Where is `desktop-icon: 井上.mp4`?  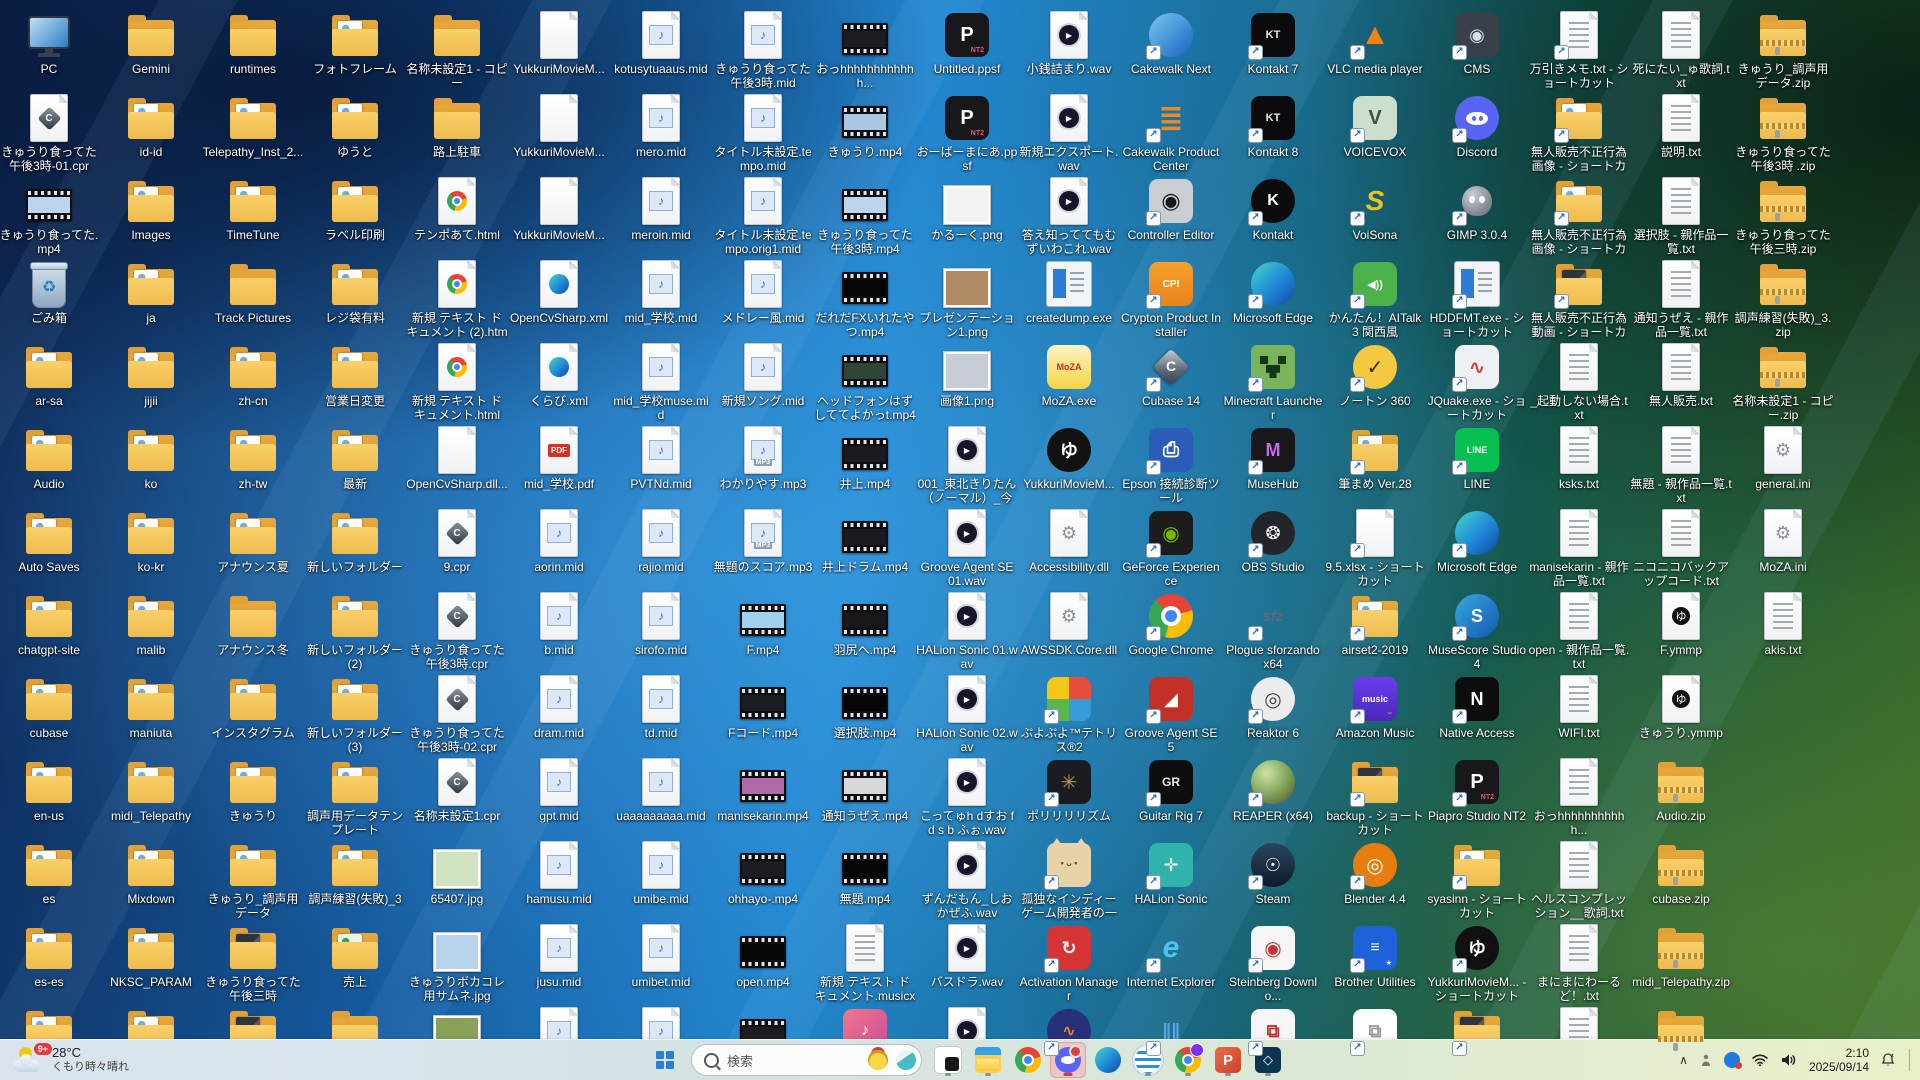 desktop-icon: 井上.mp4 is located at coordinates (865, 466).